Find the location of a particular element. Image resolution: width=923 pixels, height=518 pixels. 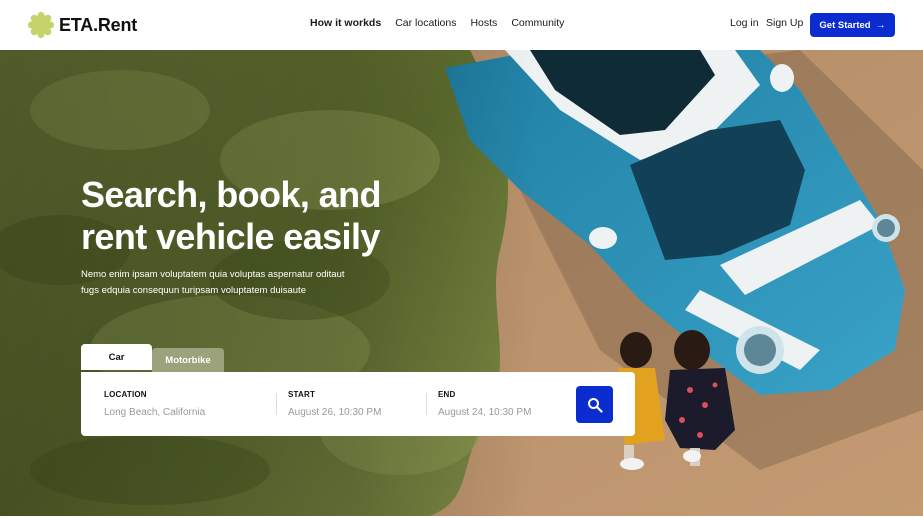

signup-link: Sign Up is located at coordinates (784, 23).